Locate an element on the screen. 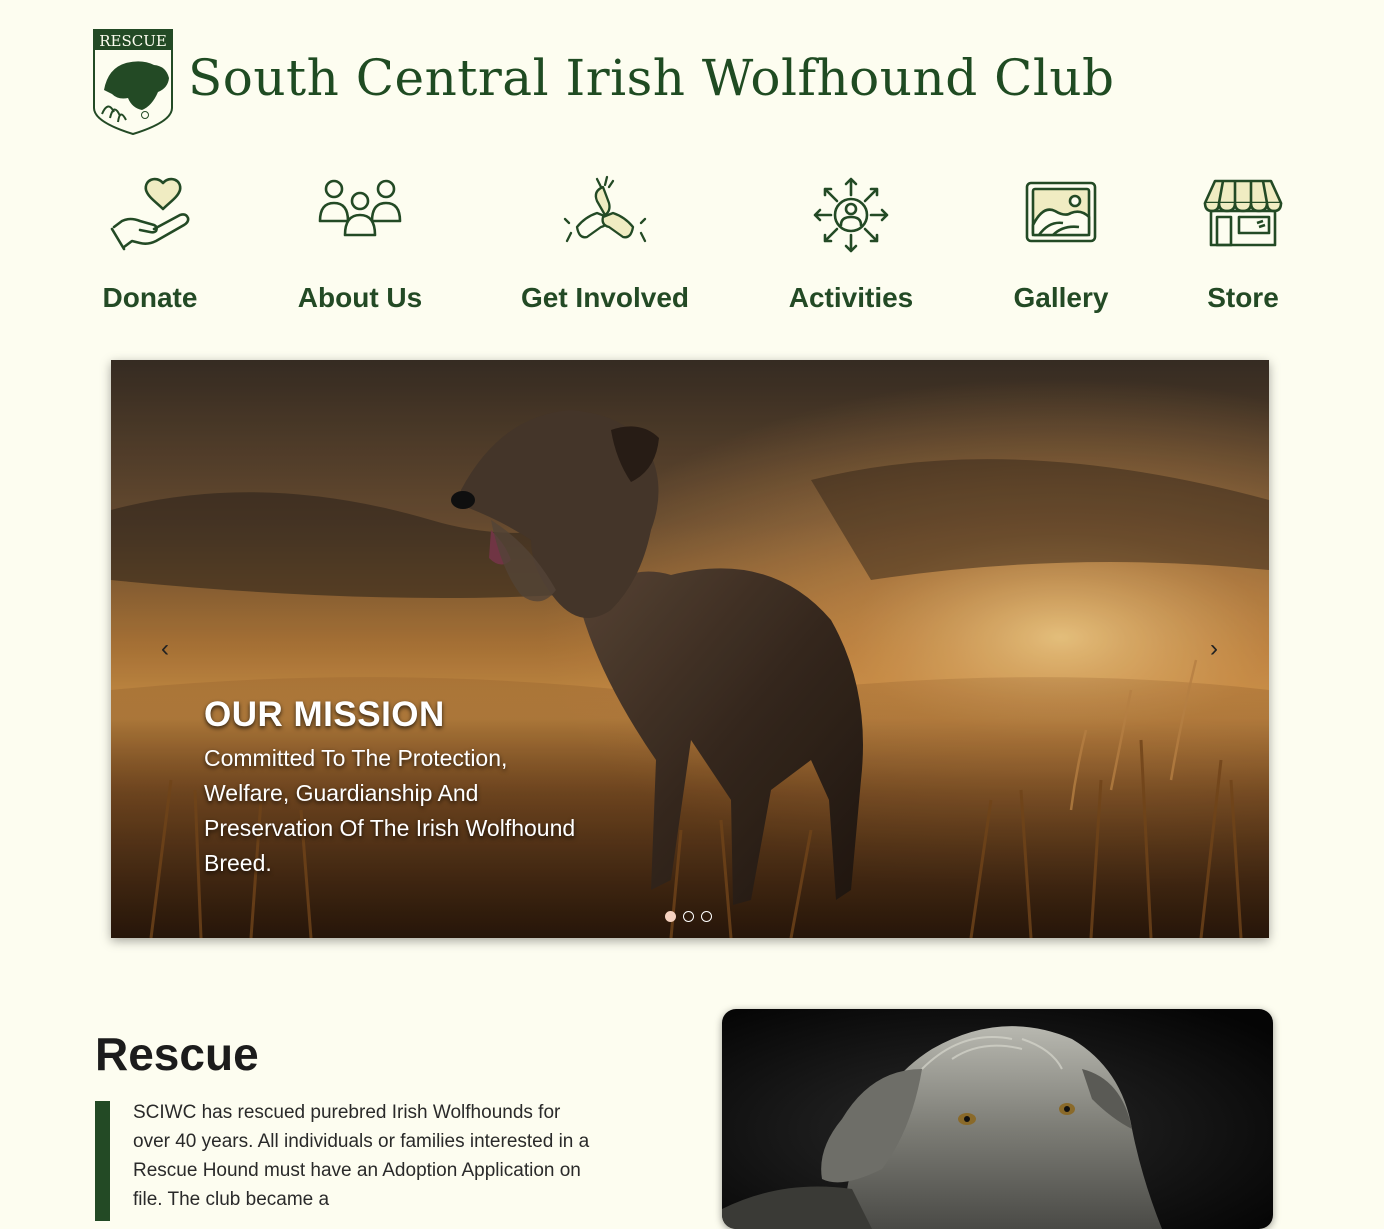 The height and width of the screenshot is (1229, 1384). mission-title: OUR MISSION is located at coordinates (324, 714).